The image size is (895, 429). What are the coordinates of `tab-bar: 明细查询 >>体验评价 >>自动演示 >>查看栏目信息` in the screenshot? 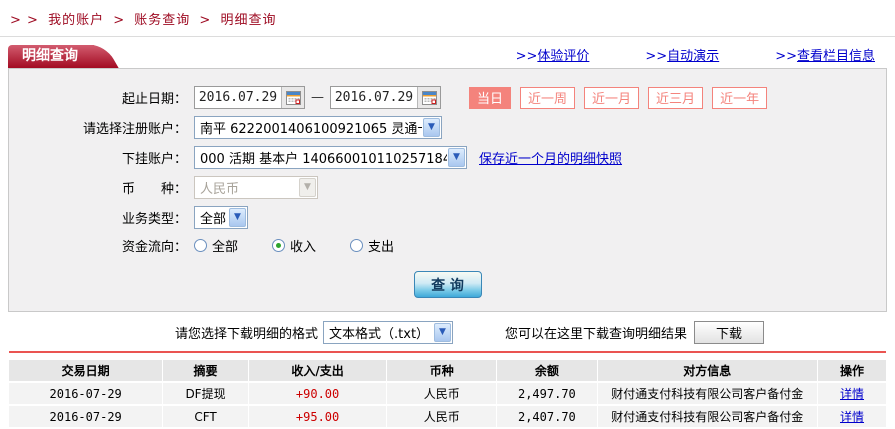 It's located at (447, 56).